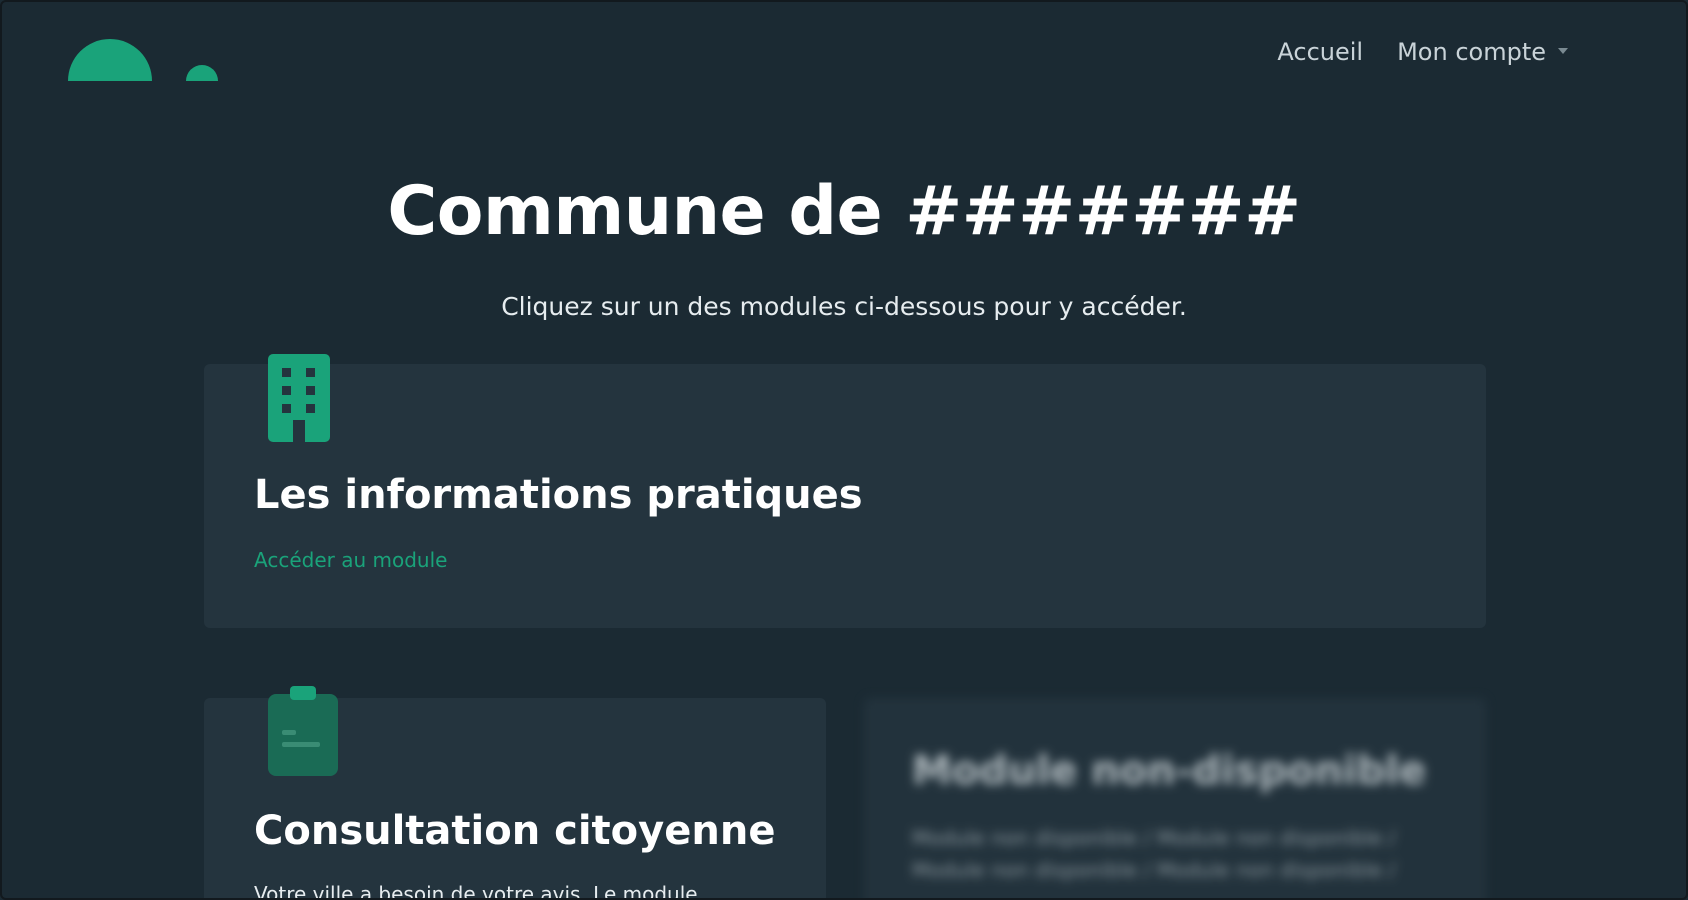 This screenshot has width=1688, height=900. I want to click on module-title: Les informations pratiques, so click(558, 495).